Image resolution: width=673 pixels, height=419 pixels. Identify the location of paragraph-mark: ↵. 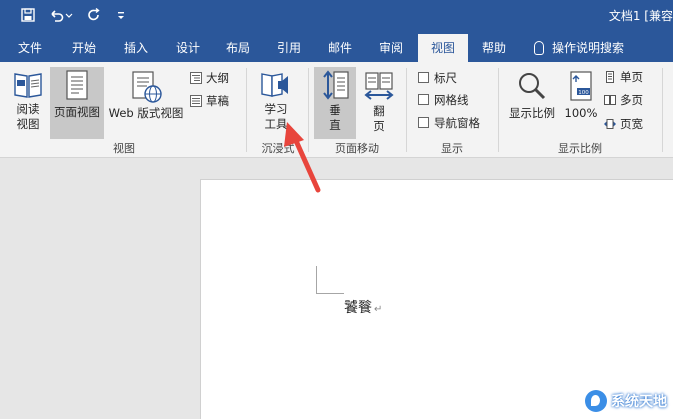
(378, 309).